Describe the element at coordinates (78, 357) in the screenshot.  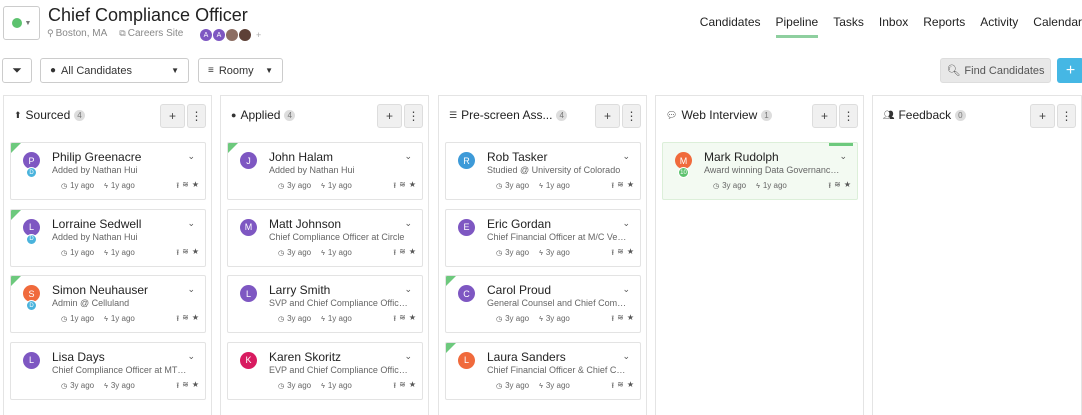
I see `candidate-name: Lisa Days` at that location.